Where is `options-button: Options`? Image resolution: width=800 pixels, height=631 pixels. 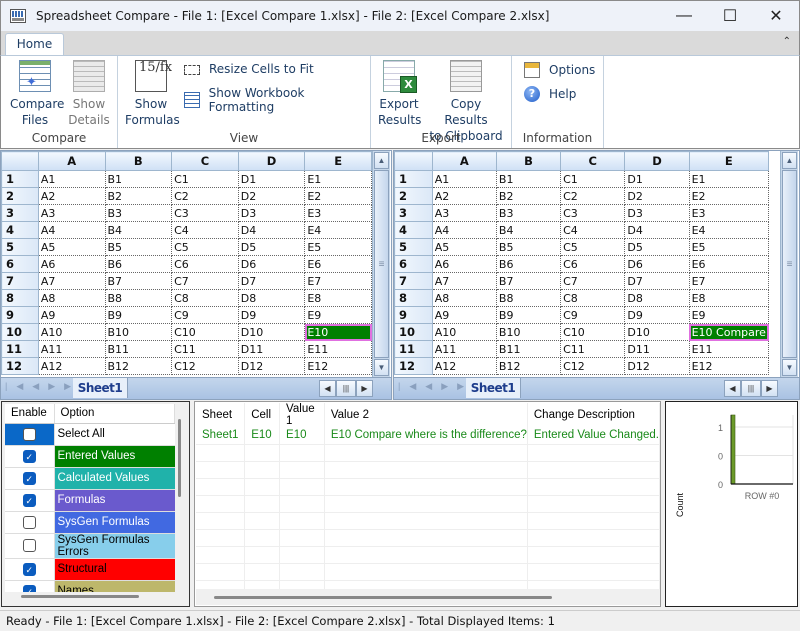 options-button: Options is located at coordinates (559, 70).